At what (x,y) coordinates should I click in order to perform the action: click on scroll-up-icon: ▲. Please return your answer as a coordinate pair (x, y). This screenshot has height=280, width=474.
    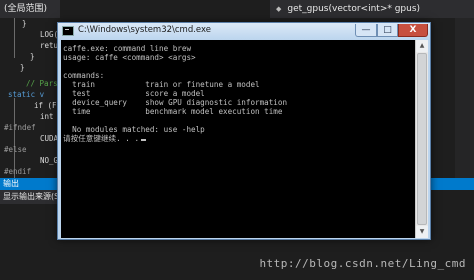
    Looking at the image, I should click on (422, 46).